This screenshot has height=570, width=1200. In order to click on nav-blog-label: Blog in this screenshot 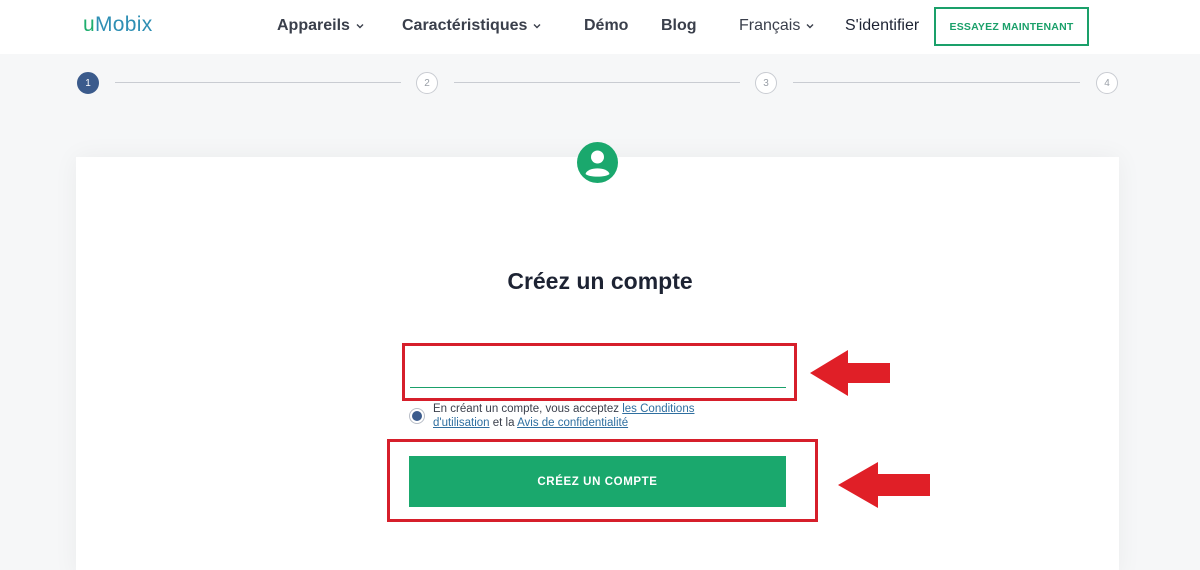, I will do `click(679, 25)`.